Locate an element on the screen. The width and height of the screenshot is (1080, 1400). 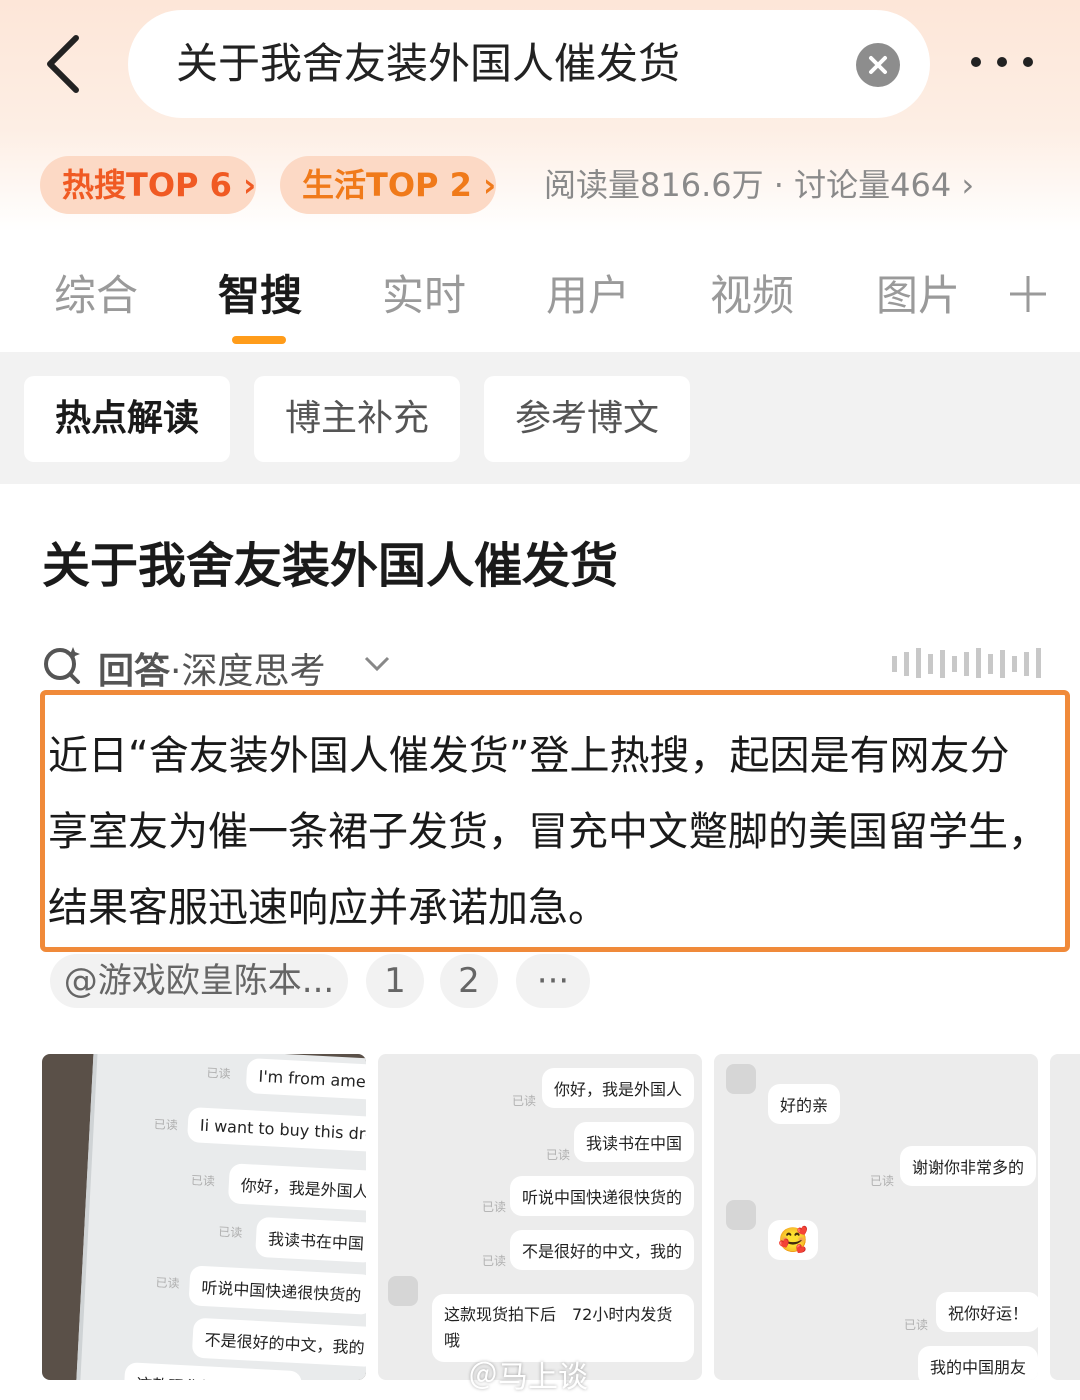
active-tab-indicator is located at coordinates (259, 340).